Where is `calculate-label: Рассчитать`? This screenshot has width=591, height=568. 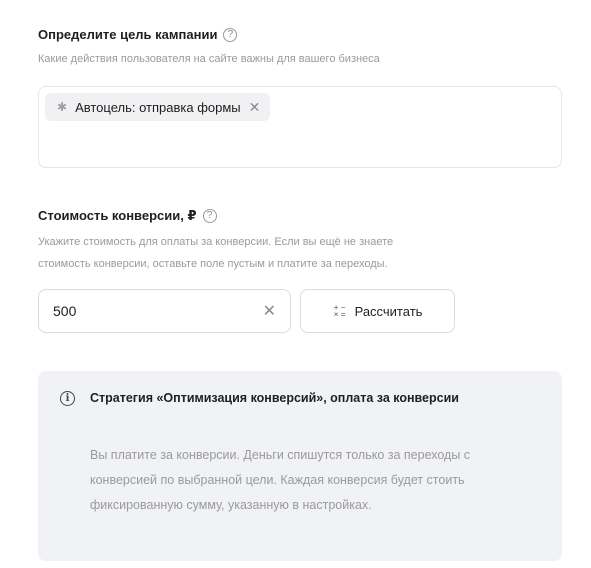
calculate-label: Рассчитать is located at coordinates (388, 311).